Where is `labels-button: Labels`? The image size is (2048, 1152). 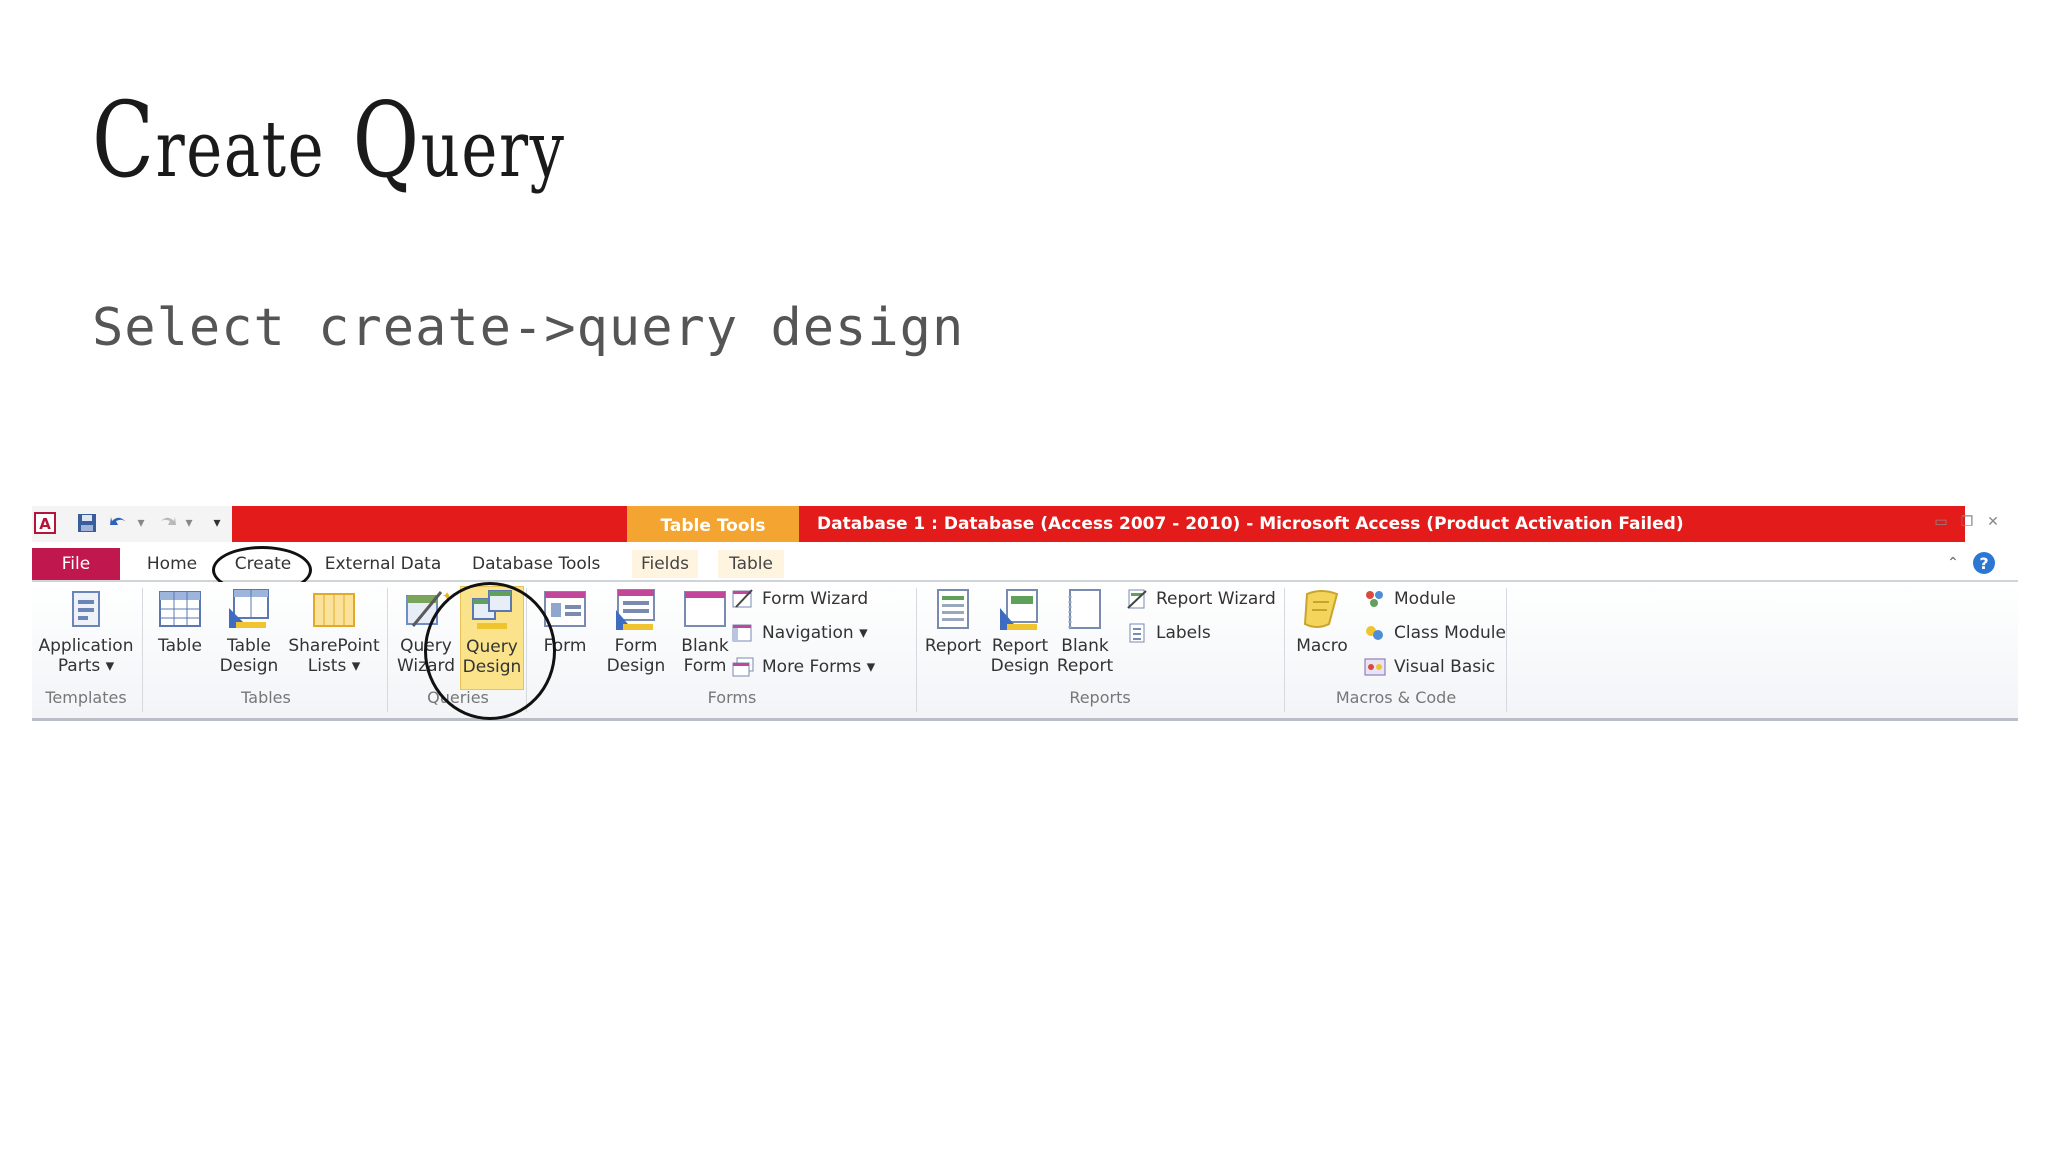
labels-button: Labels is located at coordinates (1168, 633).